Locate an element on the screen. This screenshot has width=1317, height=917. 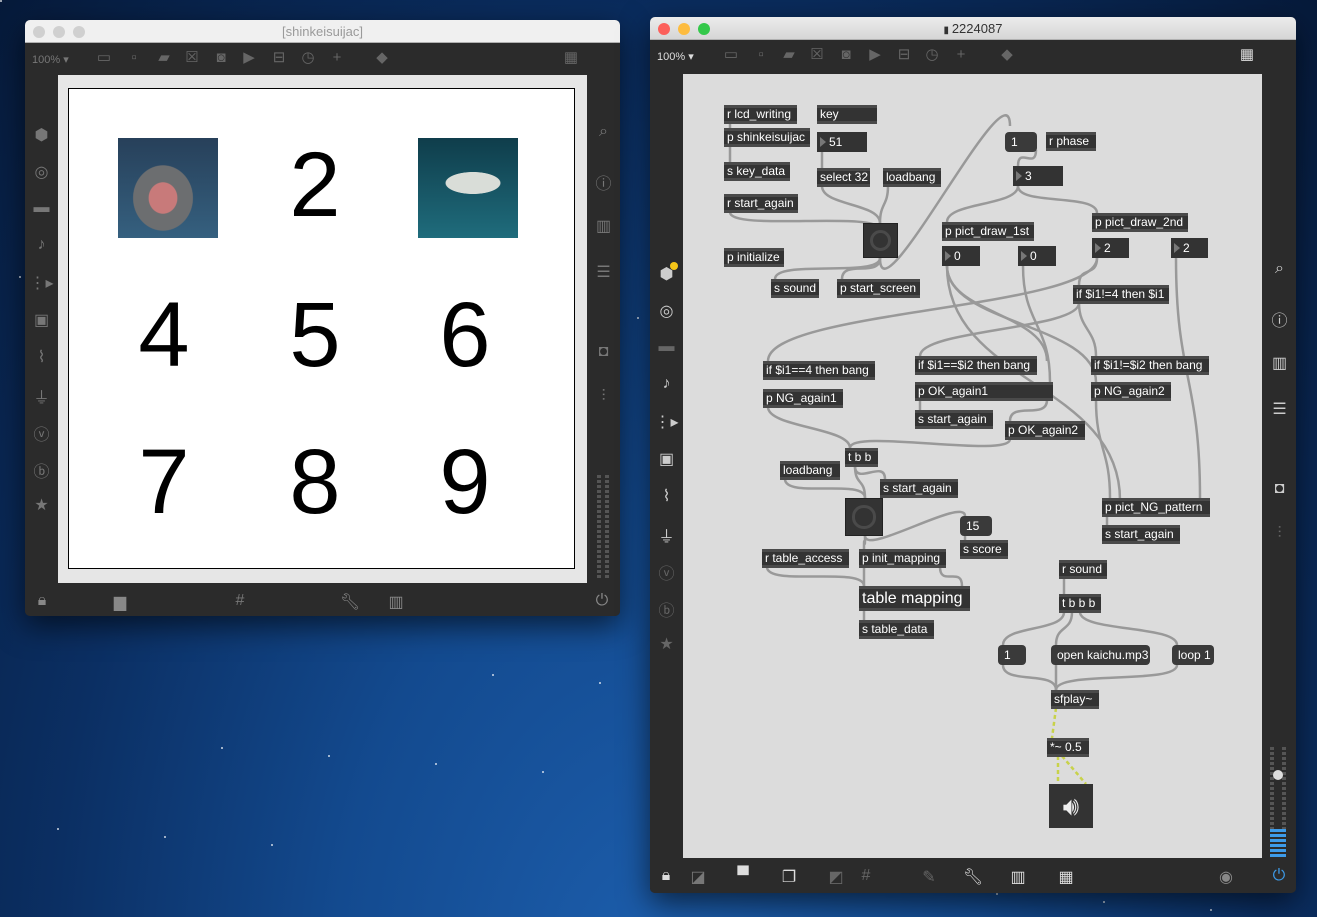
minimize-button is located at coordinates (59, 32).